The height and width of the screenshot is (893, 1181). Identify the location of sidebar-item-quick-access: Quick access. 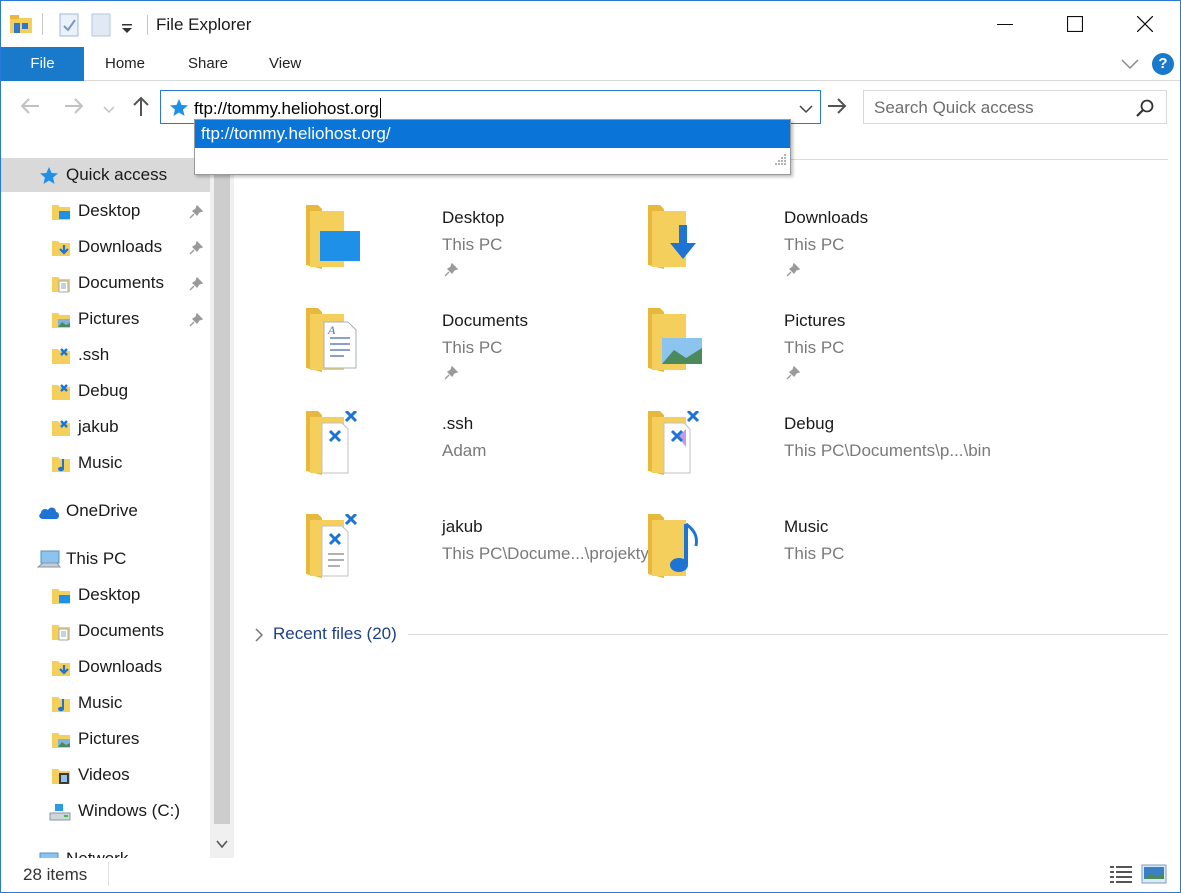
(105, 175).